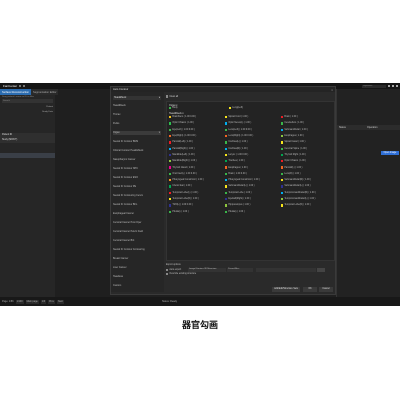 The width and height of the screenshot is (400, 400). I want to click on structure-checkbox: Larynx ( 1.00 0.00 ), so click(236, 155).